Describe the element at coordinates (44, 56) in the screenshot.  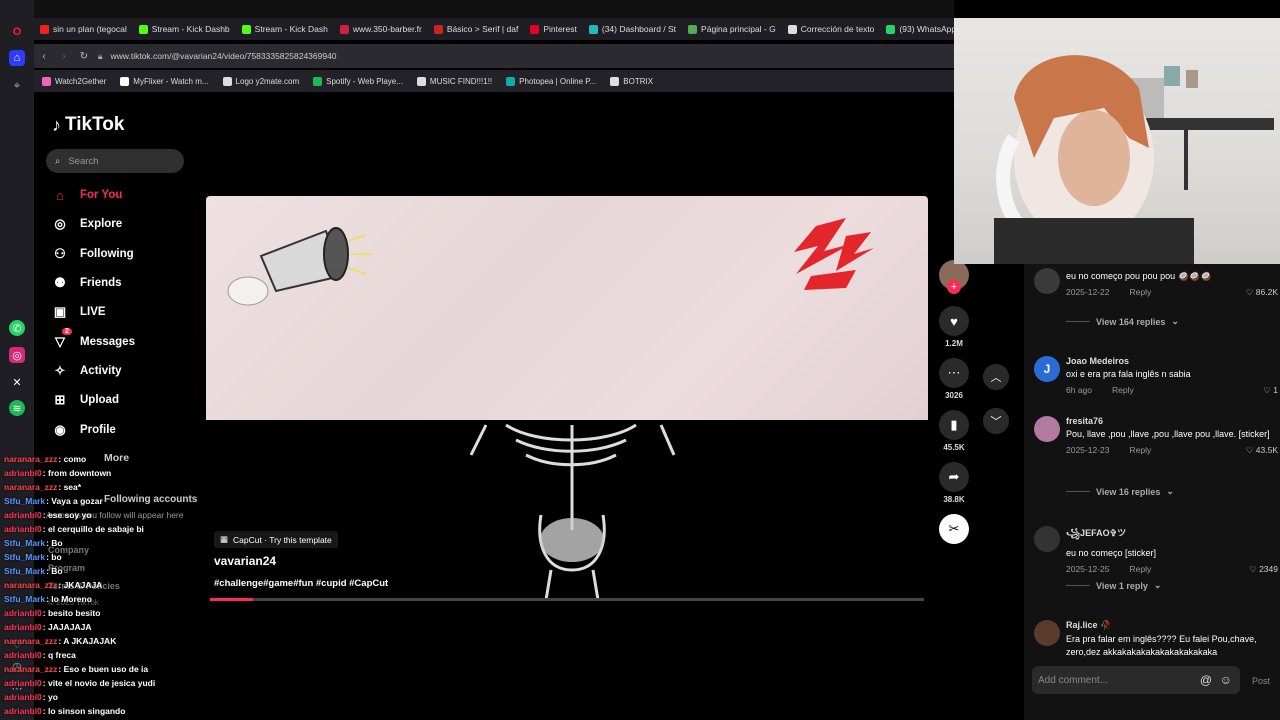
I see `back-icon: ‹` at that location.